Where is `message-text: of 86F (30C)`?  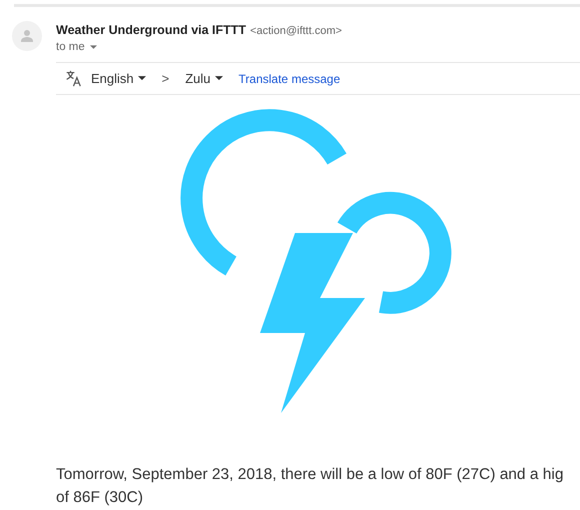
message-text: of 86F (30C) is located at coordinates (100, 498).